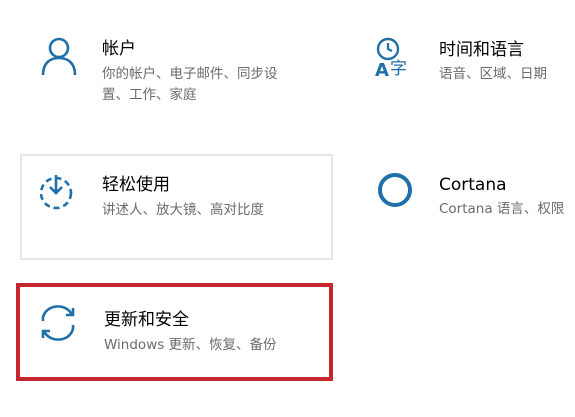 The width and height of the screenshot is (575, 417). I want to click on tile-title: 帐户, so click(119, 49).